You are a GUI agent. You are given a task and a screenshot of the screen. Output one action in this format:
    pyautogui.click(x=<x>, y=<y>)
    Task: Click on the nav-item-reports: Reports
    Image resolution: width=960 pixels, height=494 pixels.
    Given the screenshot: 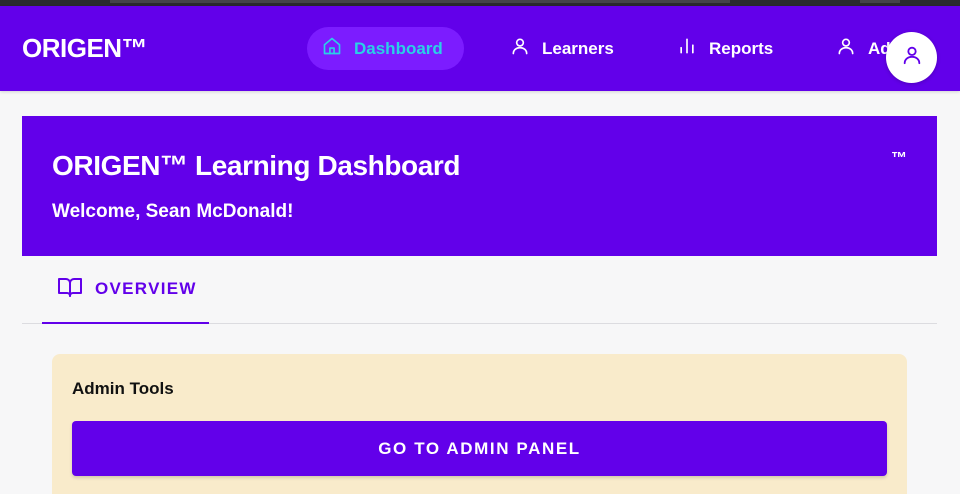 What is the action you would take?
    pyautogui.click(x=725, y=48)
    